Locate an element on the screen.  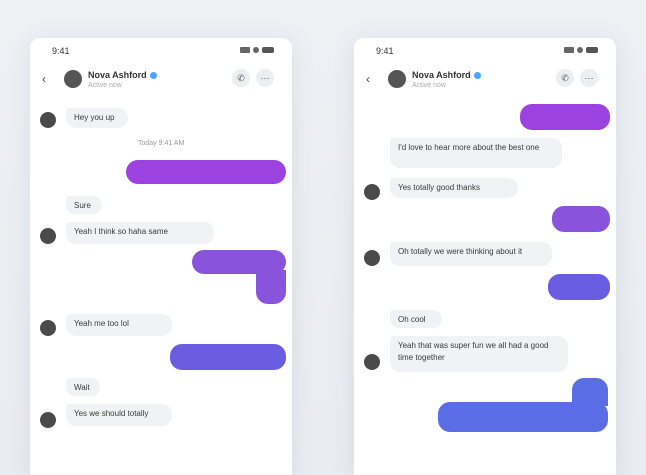
message-incoming: Oh totally we were thinking about it is located at coordinates (471, 254).